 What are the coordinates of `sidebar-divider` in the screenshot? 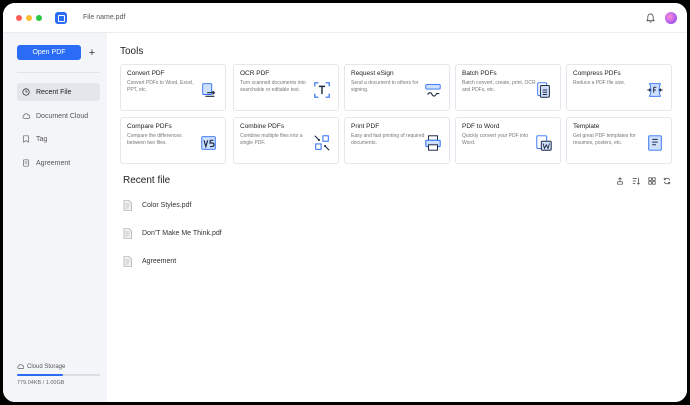 It's located at (58, 72).